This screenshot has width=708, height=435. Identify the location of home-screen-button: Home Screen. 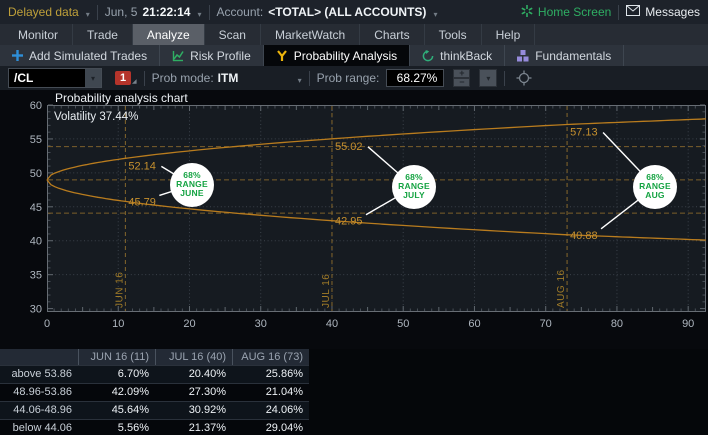
(566, 12).